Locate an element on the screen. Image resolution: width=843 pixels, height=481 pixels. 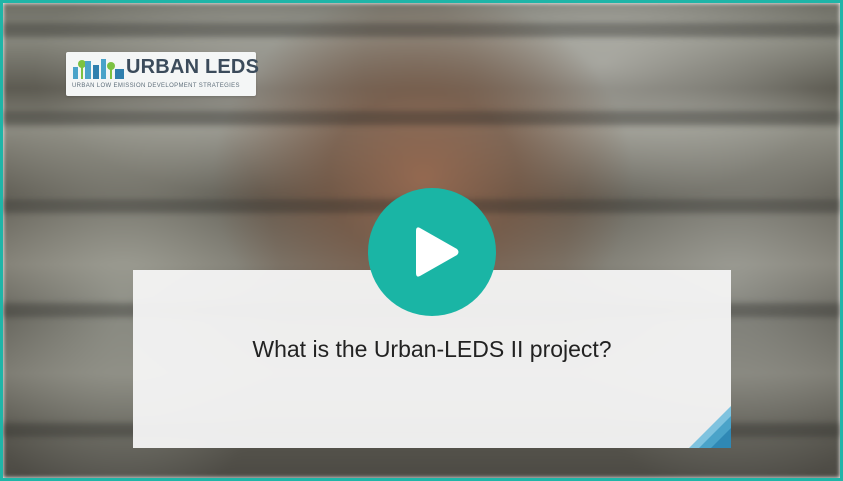
city-skyline-icon is located at coordinates (98, 69).